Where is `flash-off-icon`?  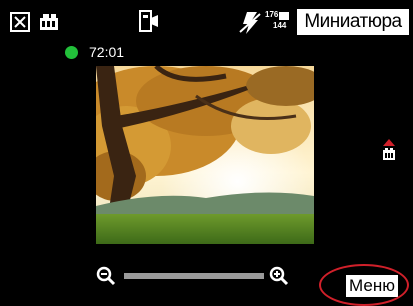 flash-off-icon is located at coordinates (250, 25).